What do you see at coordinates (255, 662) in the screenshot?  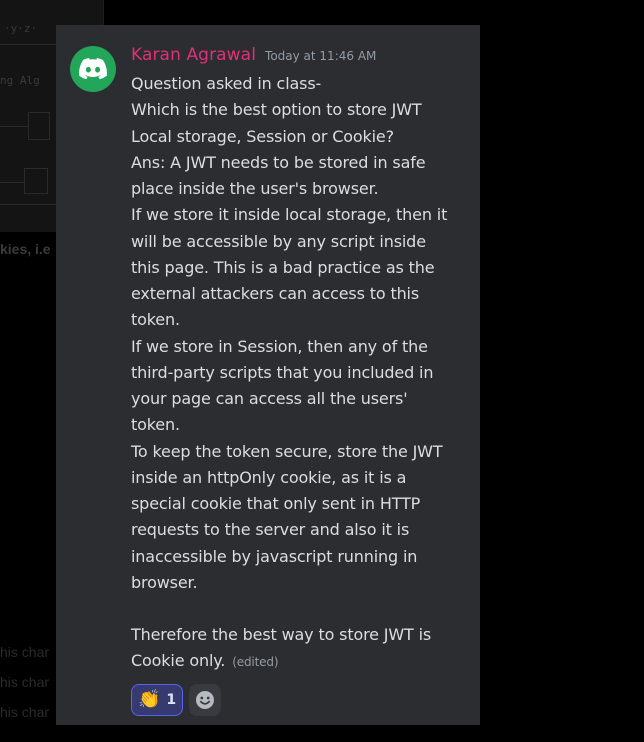 I see `edited-label: (edited)` at bounding box center [255, 662].